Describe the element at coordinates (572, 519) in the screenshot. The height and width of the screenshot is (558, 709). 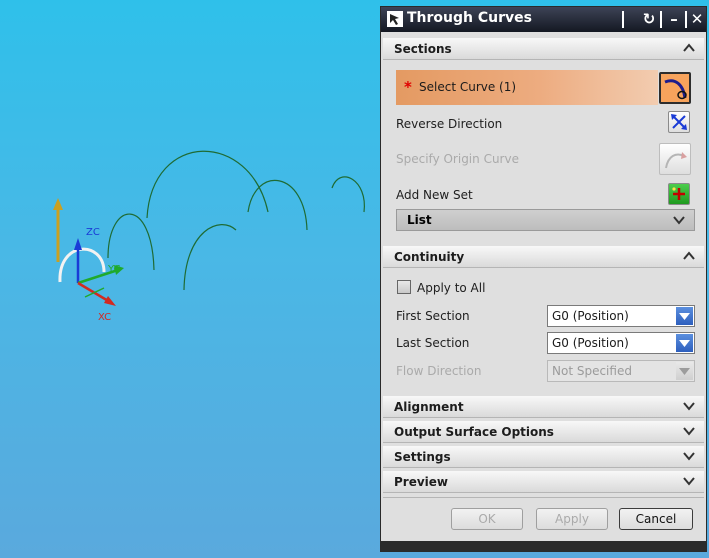
I see `apply-button: Apply` at that location.